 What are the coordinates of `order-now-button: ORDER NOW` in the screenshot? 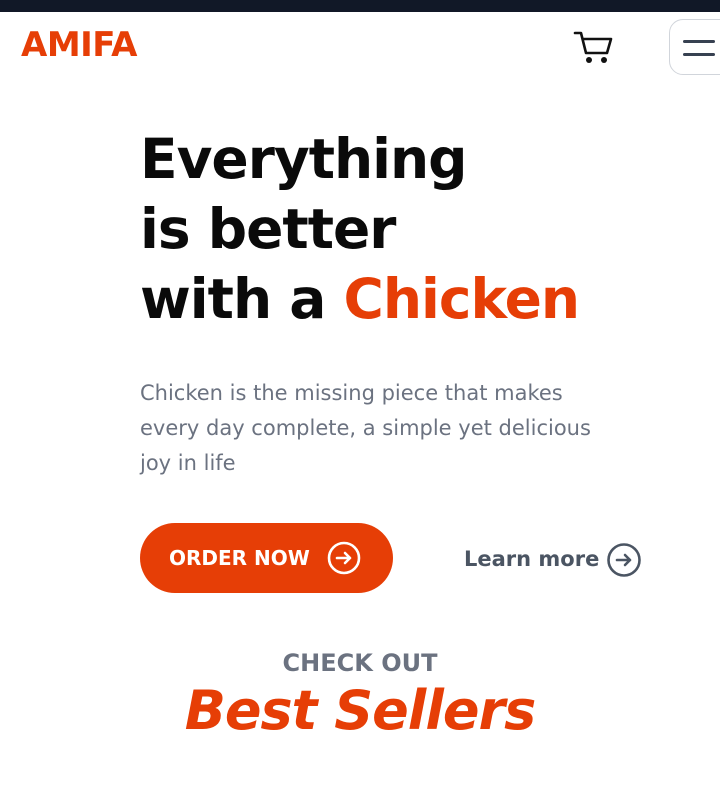 It's located at (266, 558).